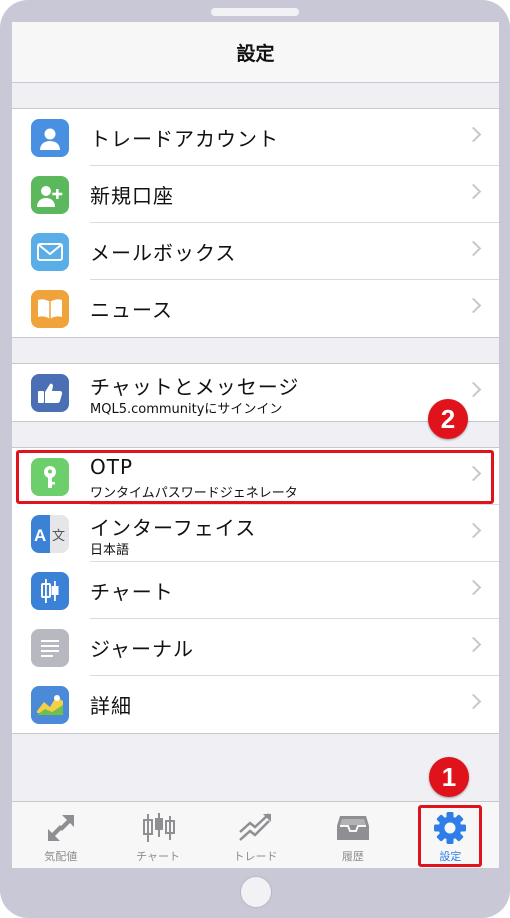  Describe the element at coordinates (450, 836) in the screenshot. I see `settings-tab-highlight-frame` at that location.